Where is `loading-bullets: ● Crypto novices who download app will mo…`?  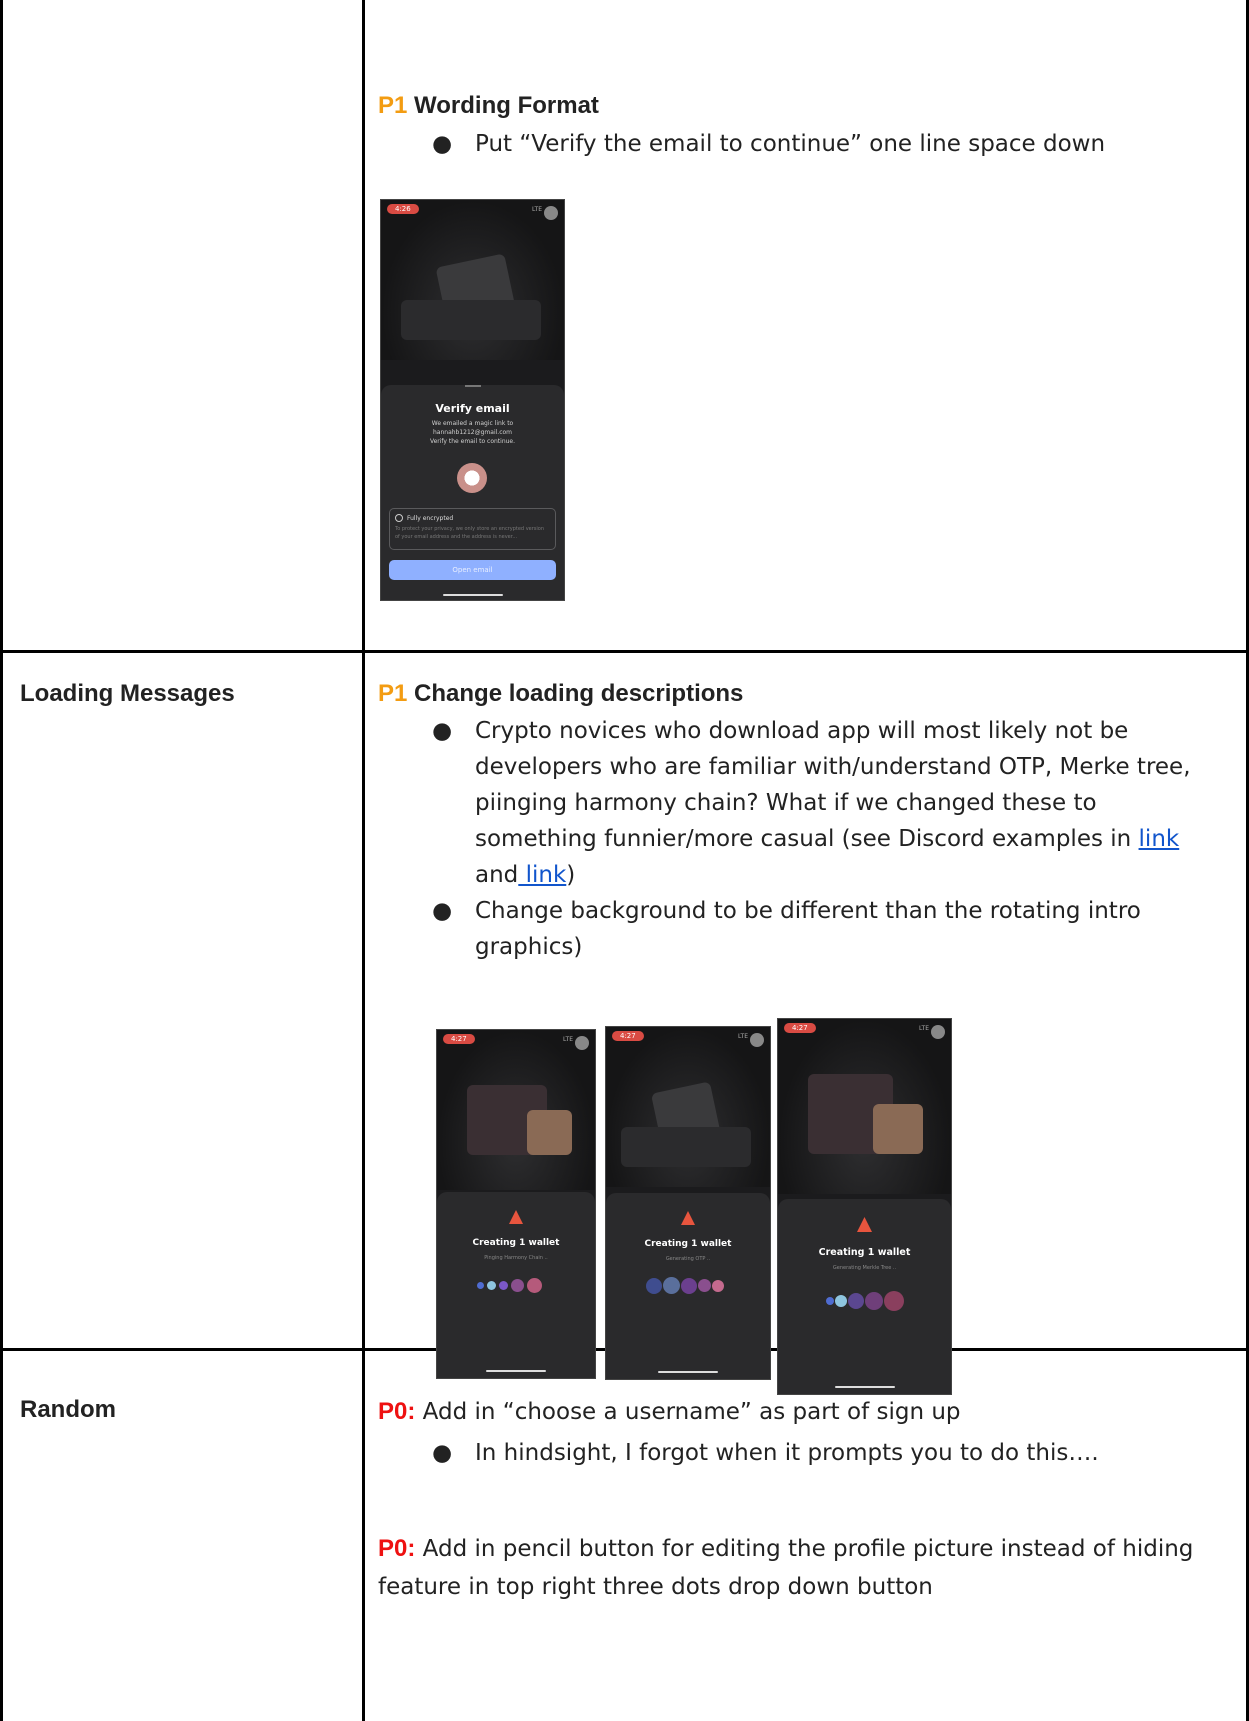 loading-bullets: ● Crypto novices who download app will mo… is located at coordinates (820, 839).